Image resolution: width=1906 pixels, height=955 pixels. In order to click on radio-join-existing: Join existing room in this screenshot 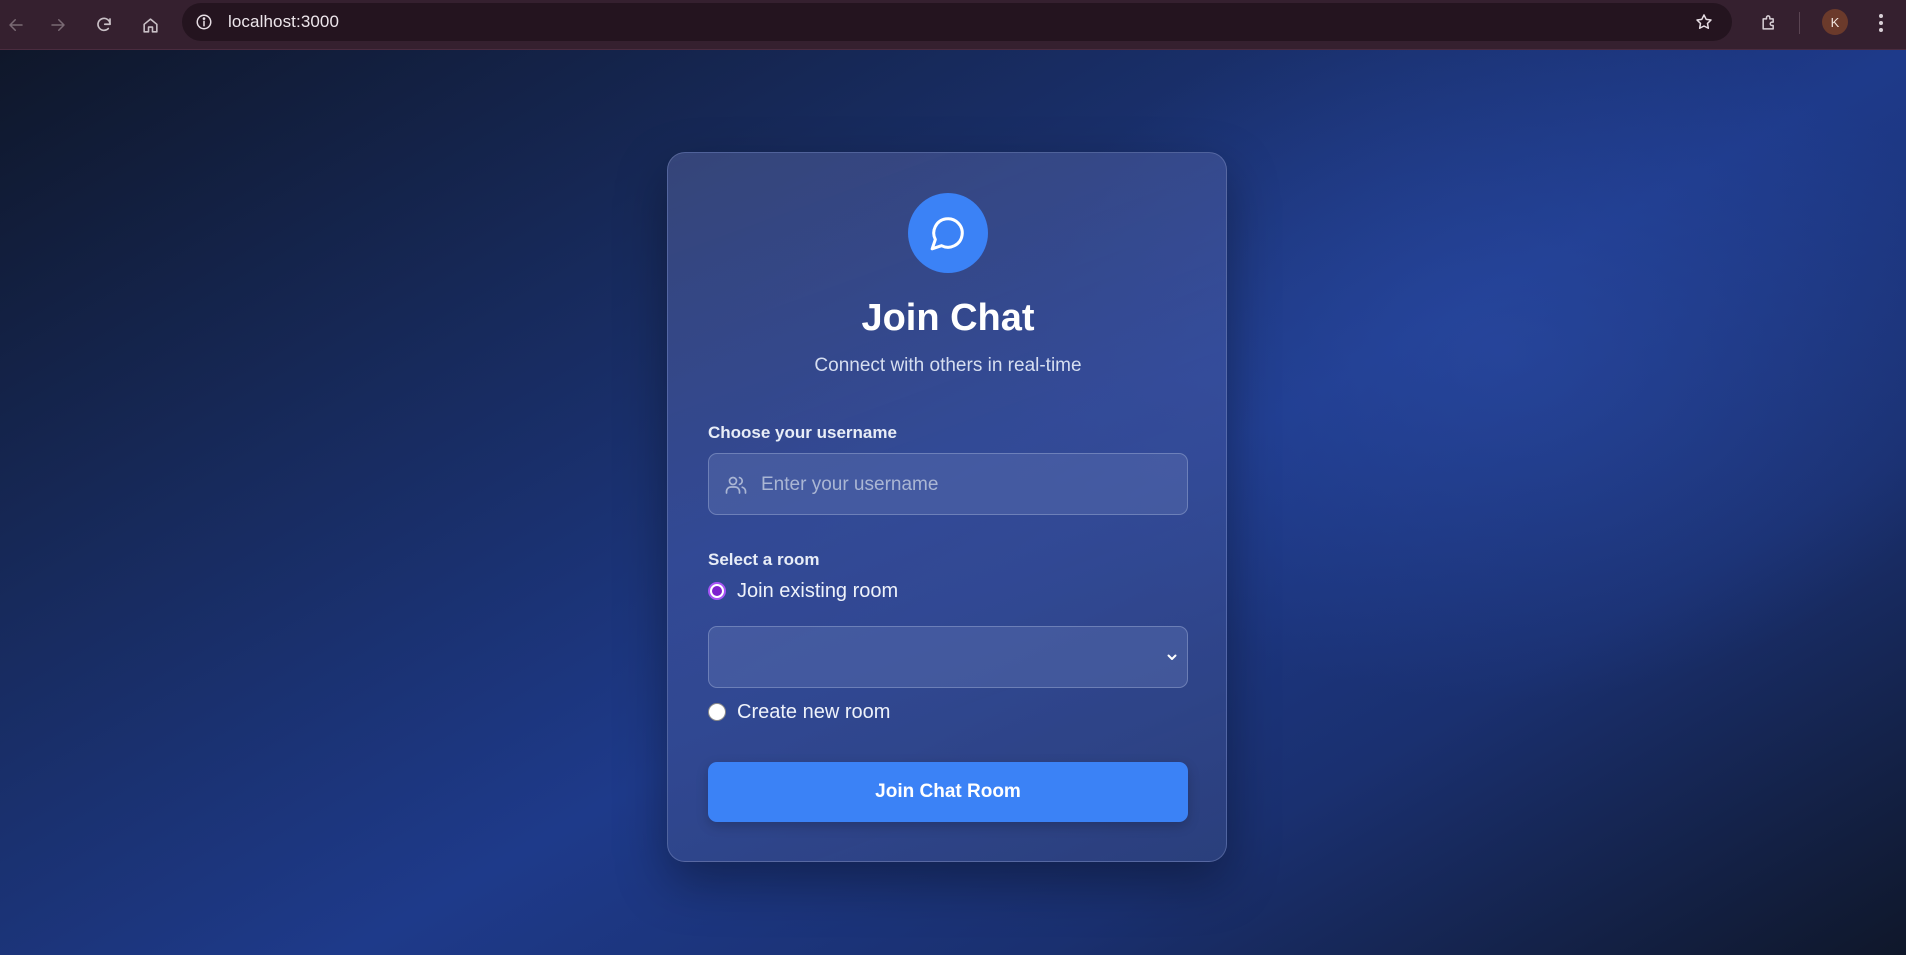, I will do `click(803, 591)`.